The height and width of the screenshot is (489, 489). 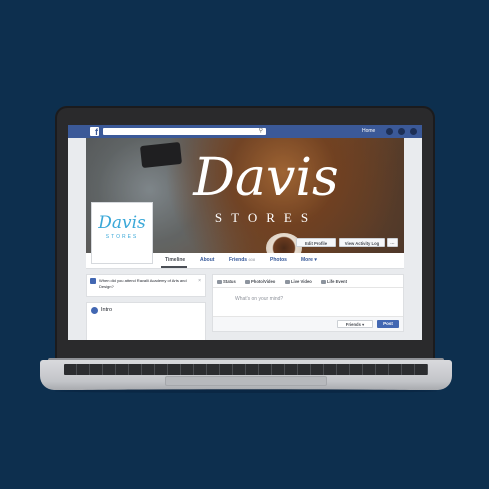 What do you see at coordinates (175, 260) in the screenshot?
I see `tab-timeline: Timeline` at bounding box center [175, 260].